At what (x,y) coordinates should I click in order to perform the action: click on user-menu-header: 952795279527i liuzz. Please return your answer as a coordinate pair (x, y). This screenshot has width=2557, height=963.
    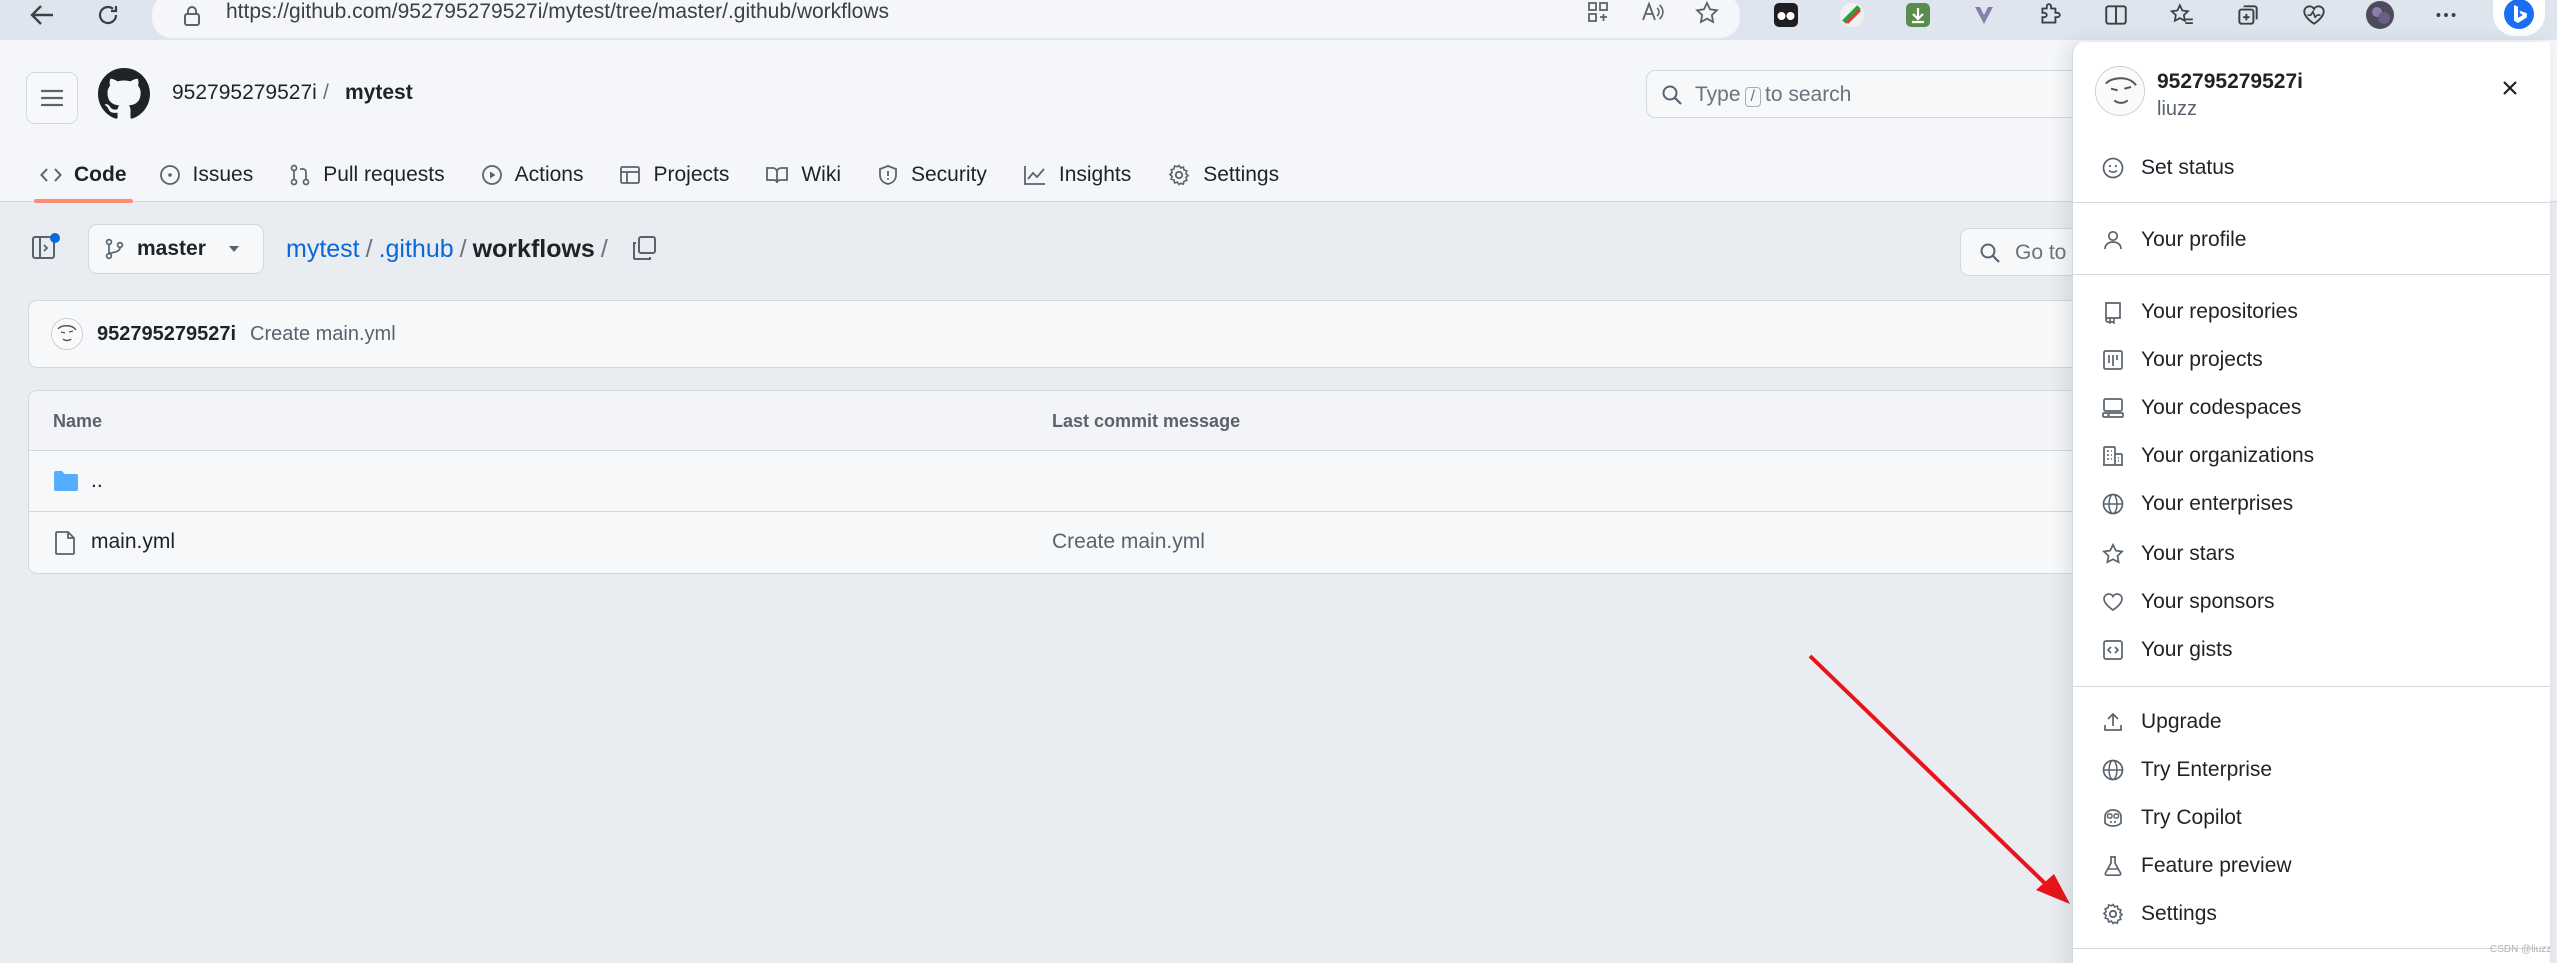
    Looking at the image, I should click on (2311, 82).